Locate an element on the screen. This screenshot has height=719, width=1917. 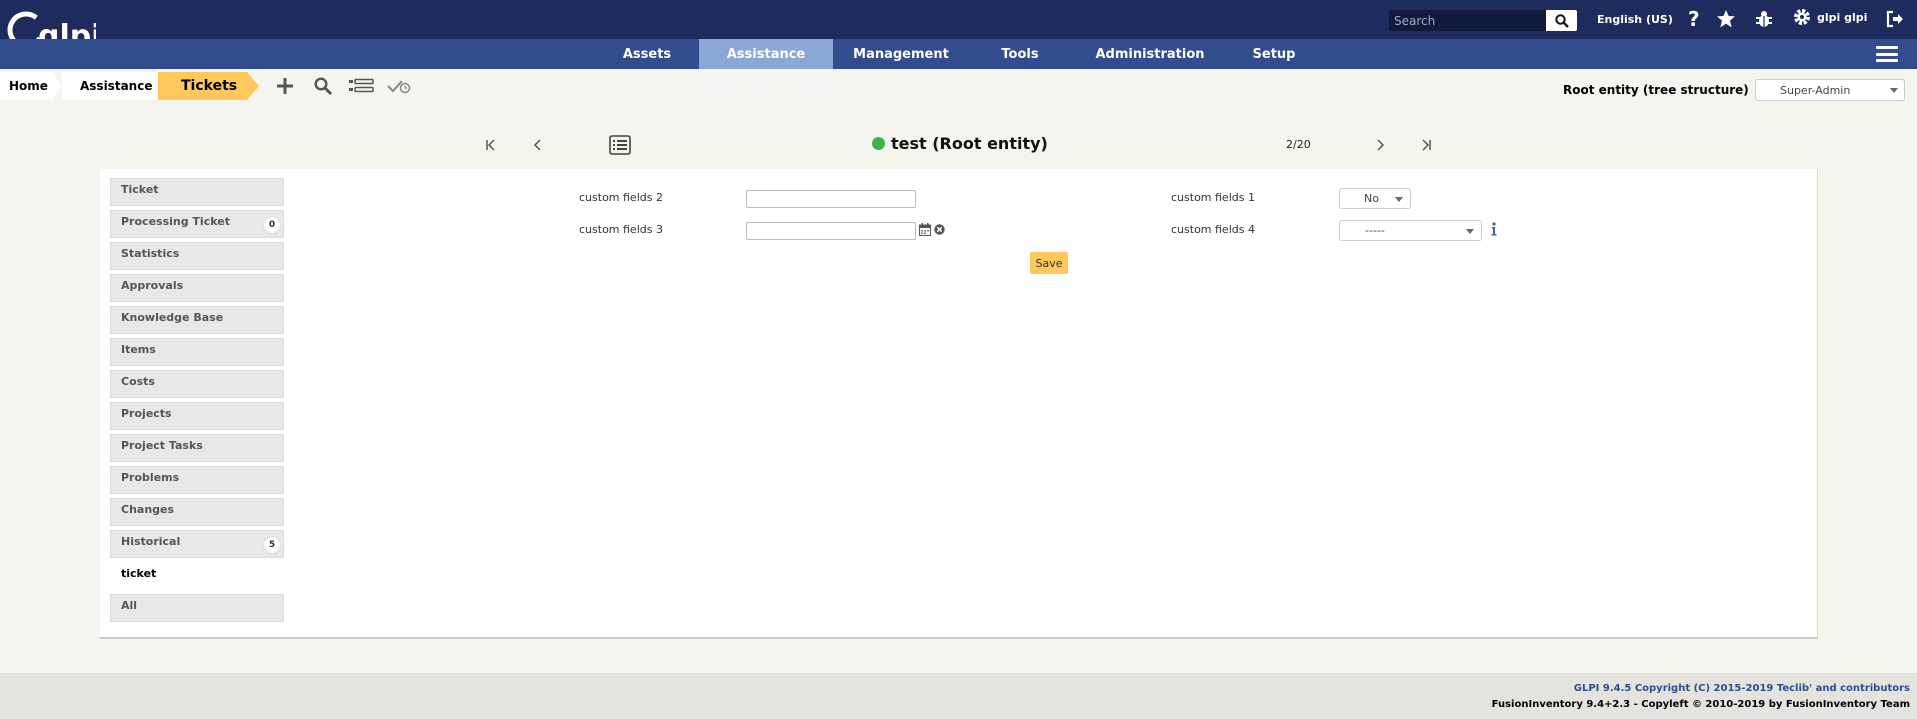
custom-field-3-label: custom fields 3 is located at coordinates (621, 229).